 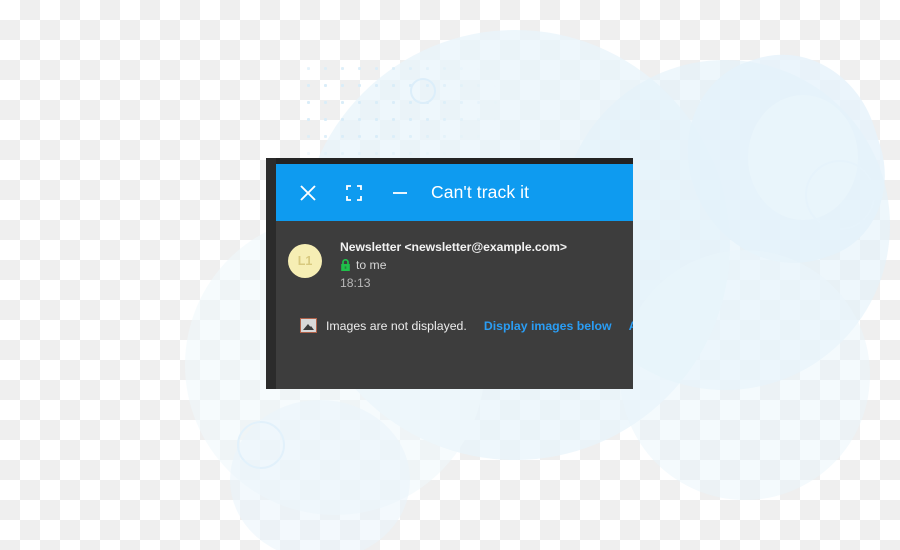 I want to click on fullscreen-icon, so click(x=354, y=192).